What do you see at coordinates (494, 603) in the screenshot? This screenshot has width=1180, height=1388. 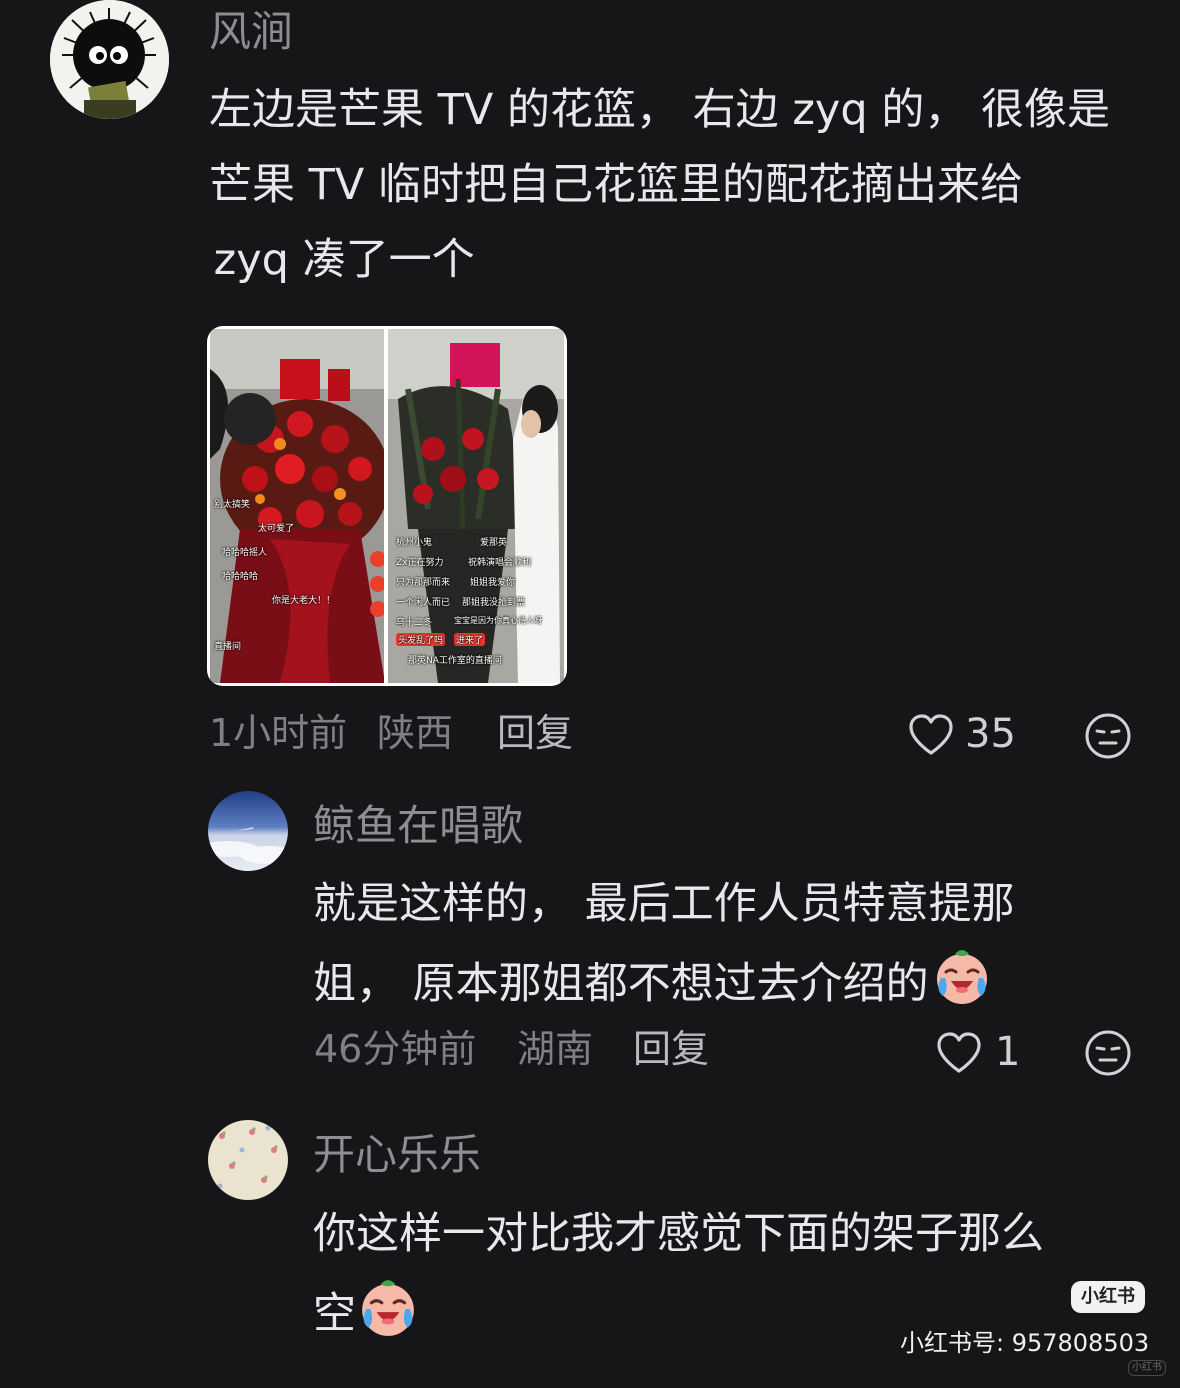 I see `live-comment: 那姐我没抢到票` at bounding box center [494, 603].